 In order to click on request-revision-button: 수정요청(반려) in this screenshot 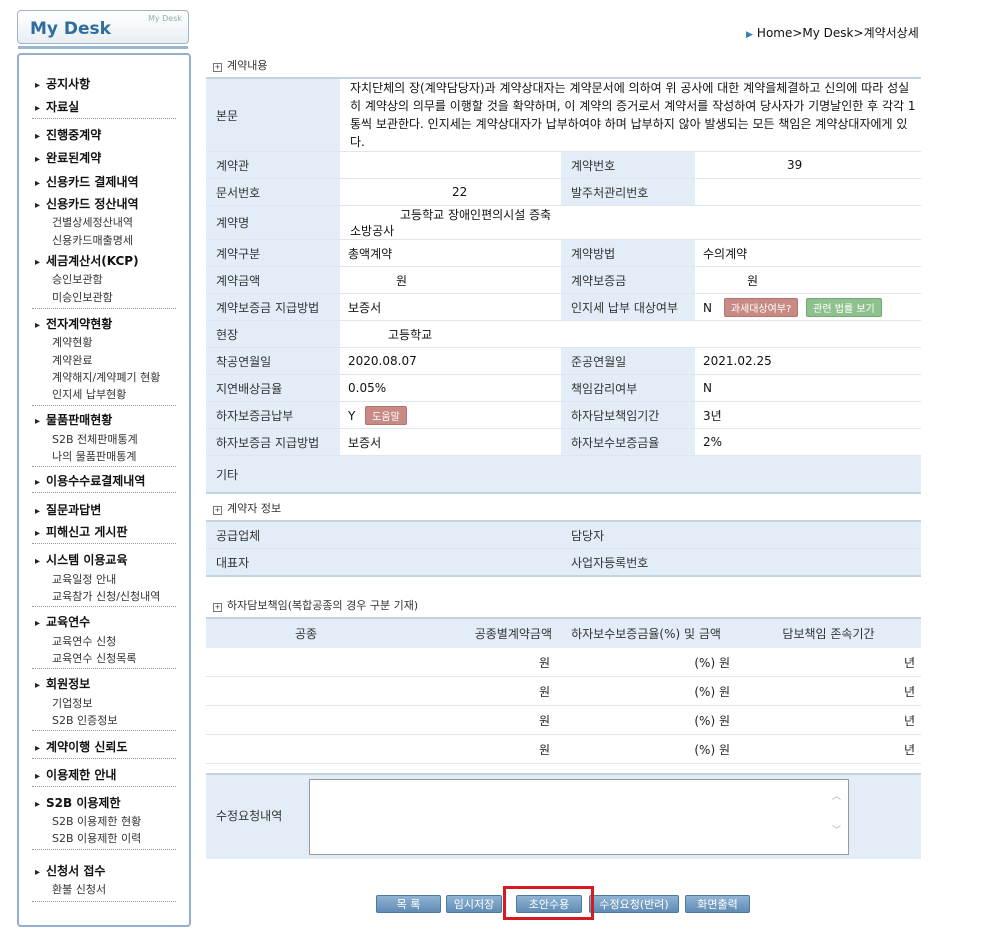, I will do `click(634, 904)`.